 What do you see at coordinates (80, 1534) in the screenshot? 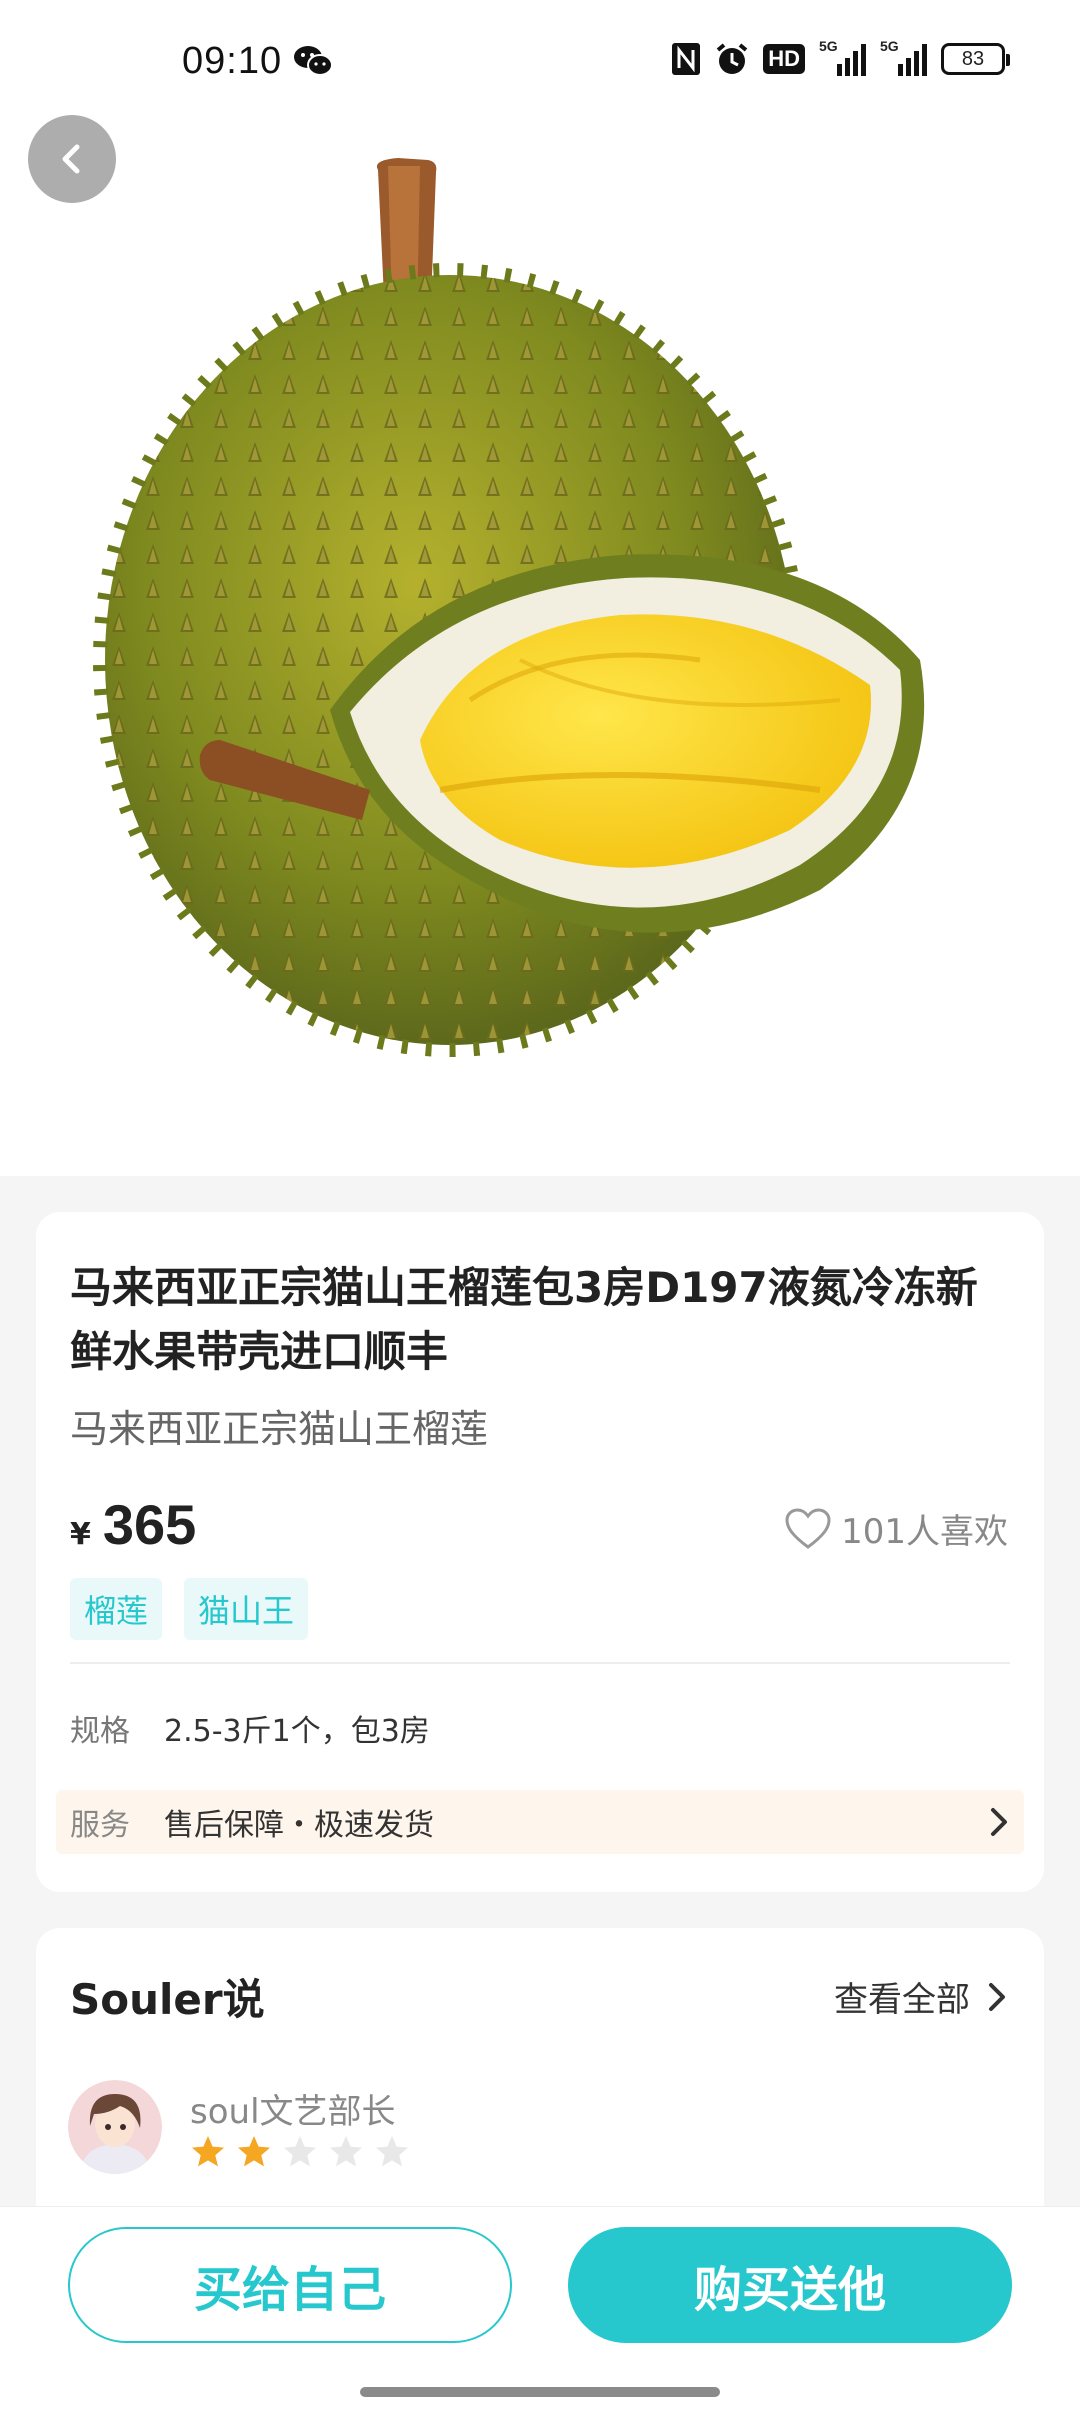
I see `currency-symbol: ¥` at bounding box center [80, 1534].